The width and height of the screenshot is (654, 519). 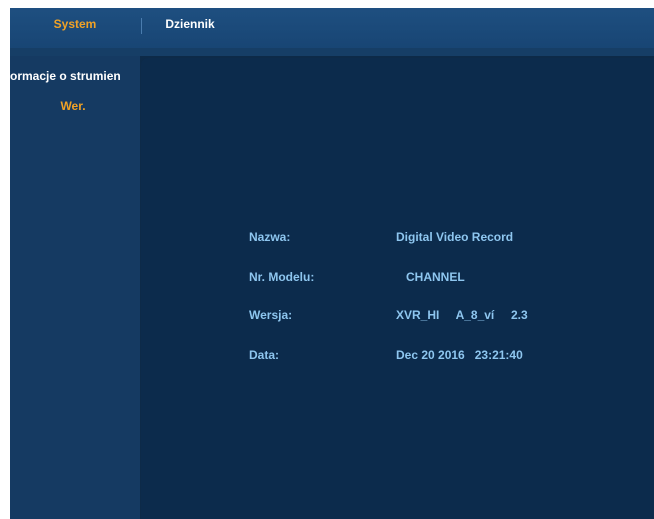 I want to click on version-label: Wersja:, so click(x=271, y=315).